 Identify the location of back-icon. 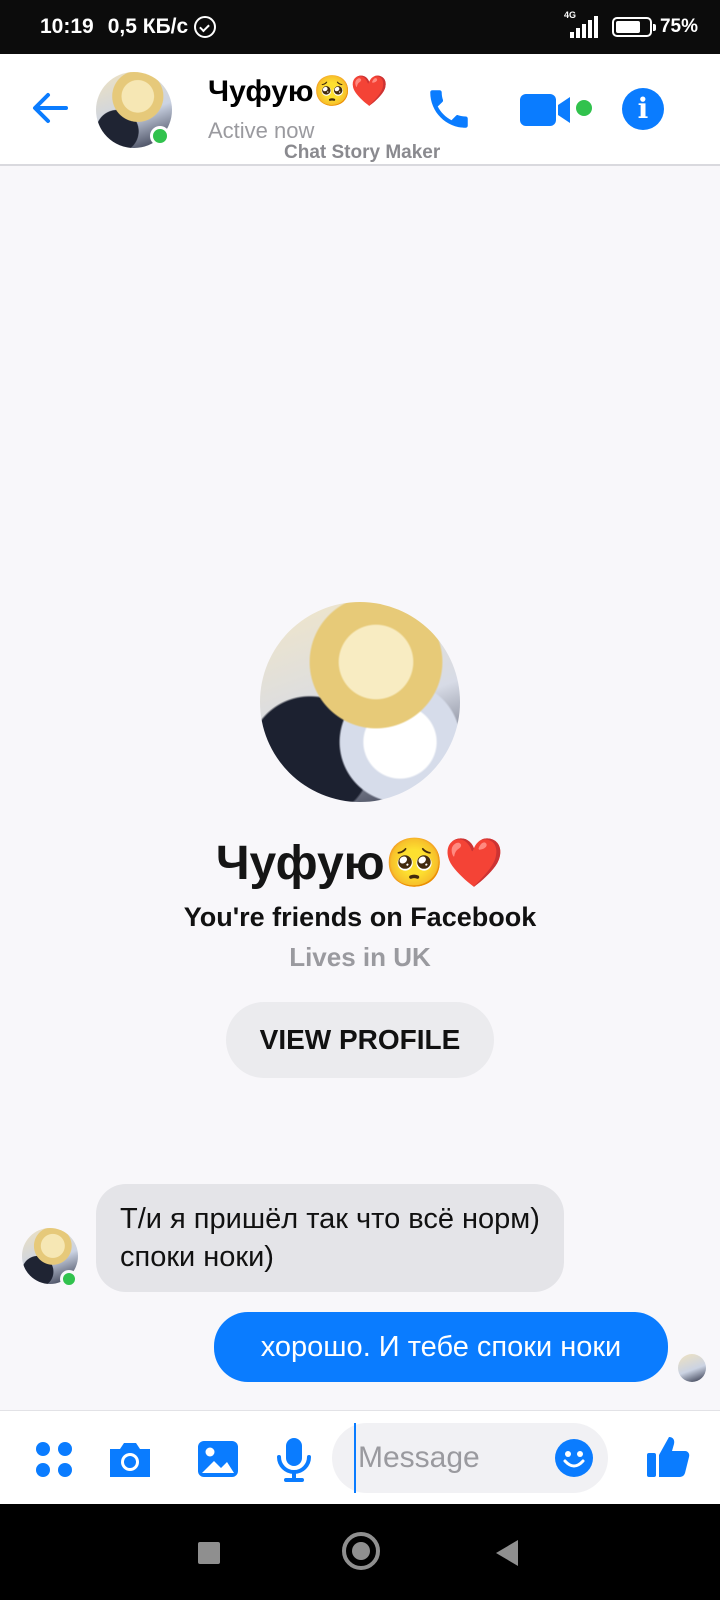
(507, 1553).